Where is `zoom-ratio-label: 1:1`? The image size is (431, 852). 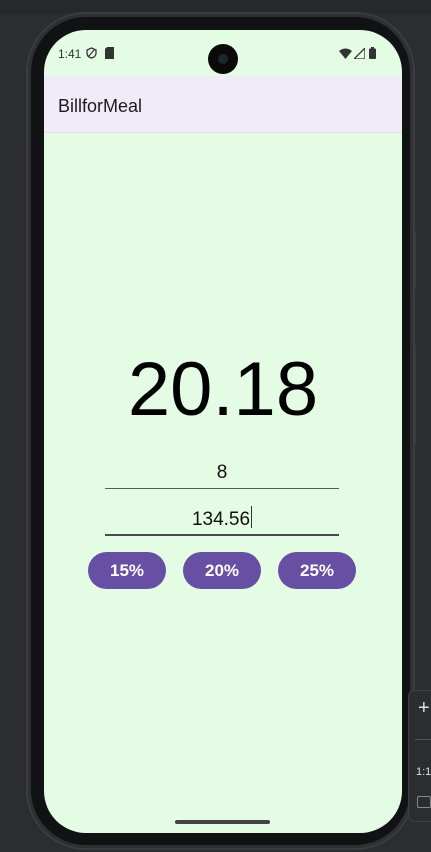
zoom-ratio-label: 1:1 is located at coordinates (423, 772).